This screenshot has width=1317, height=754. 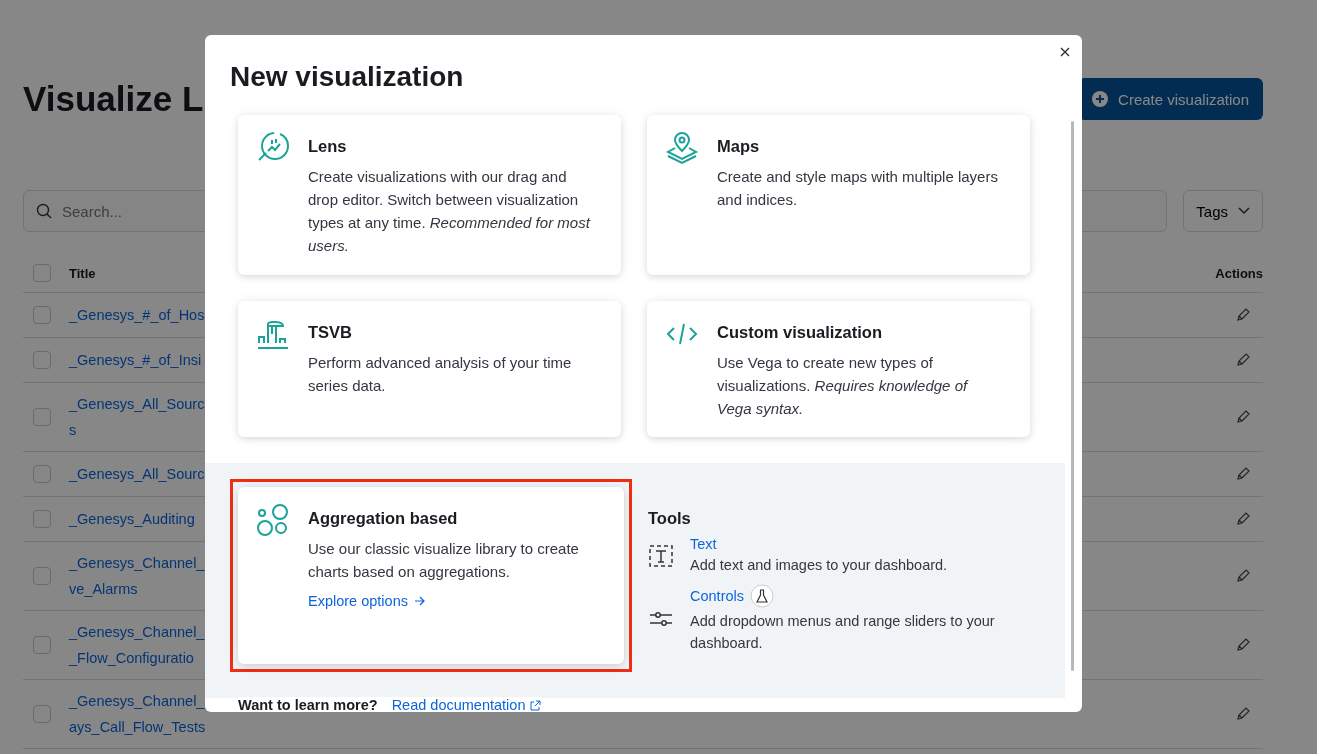 I want to click on card-title: Lens, so click(x=328, y=146).